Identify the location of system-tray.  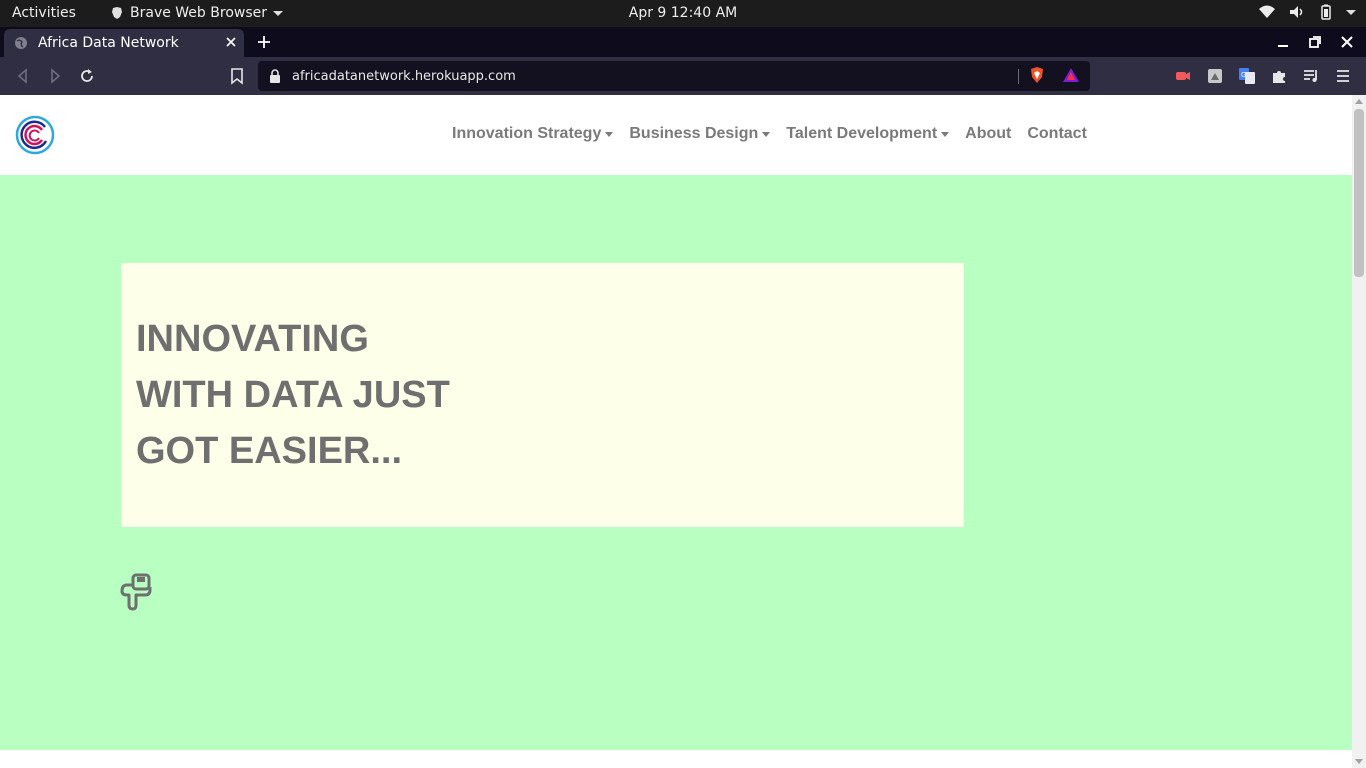
(1307, 12).